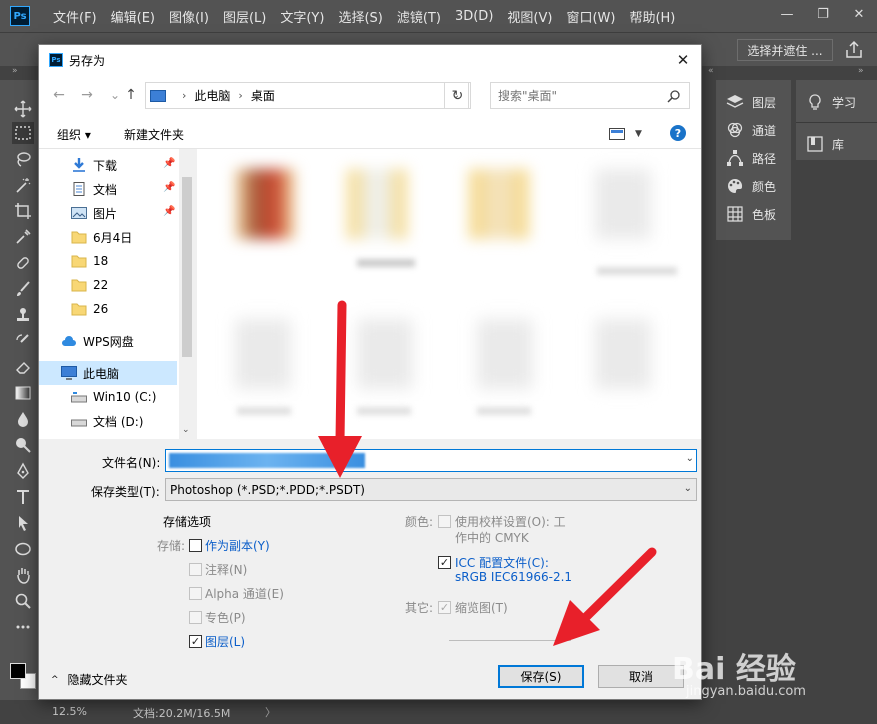 The height and width of the screenshot is (724, 877). I want to click on nav-item-drive-c: Win10 (C:), so click(108, 397).